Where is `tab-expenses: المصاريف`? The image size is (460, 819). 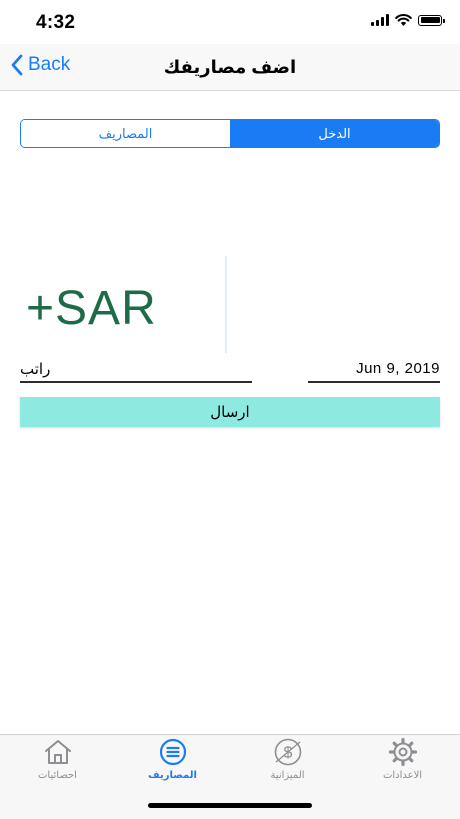 tab-expenses: المصاريف is located at coordinates (172, 759).